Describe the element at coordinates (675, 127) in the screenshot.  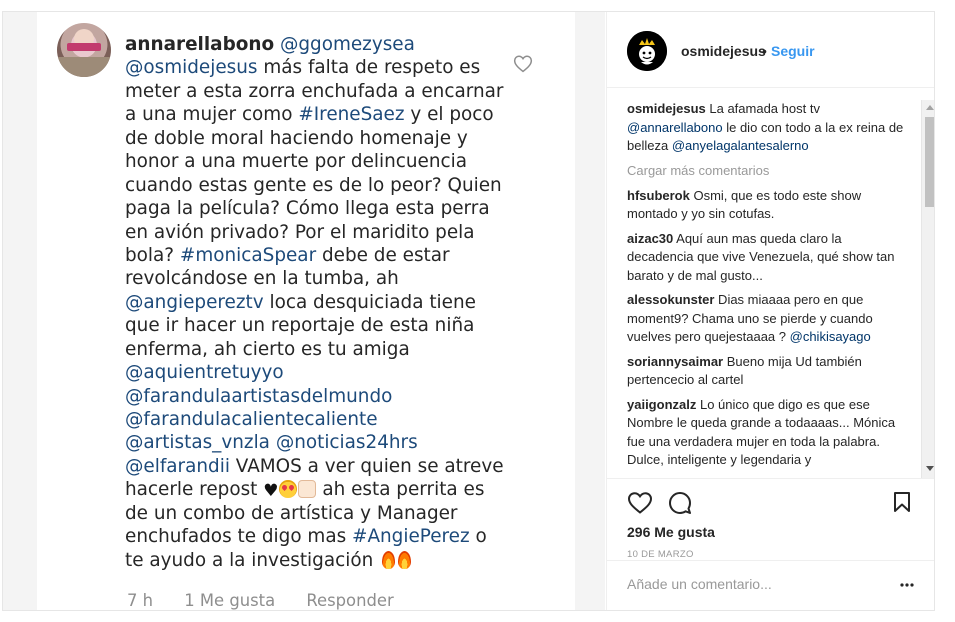
I see `comment-mention-link: @annarellabono` at that location.